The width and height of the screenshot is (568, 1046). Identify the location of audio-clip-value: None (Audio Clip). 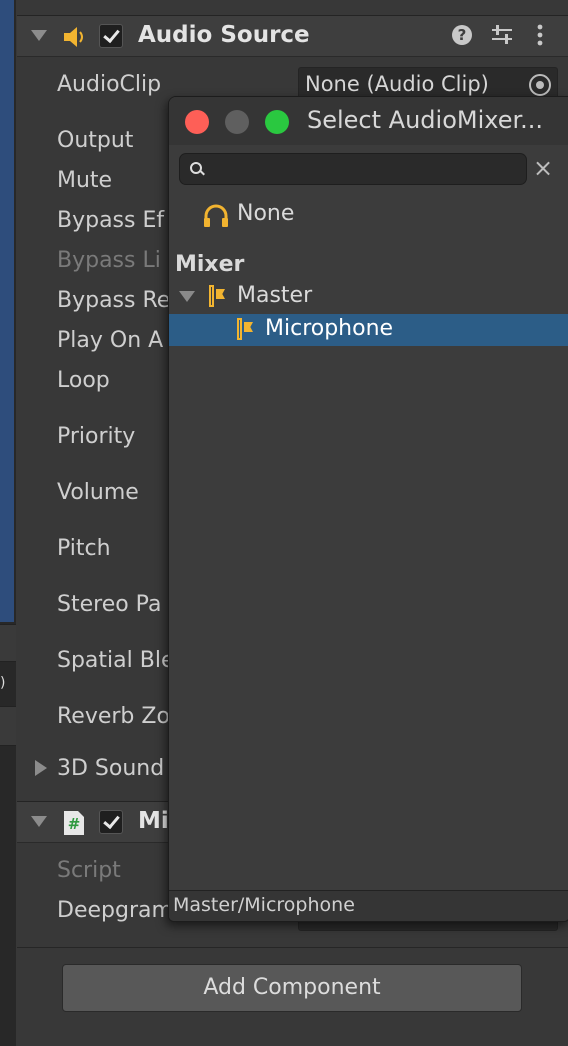
(397, 84).